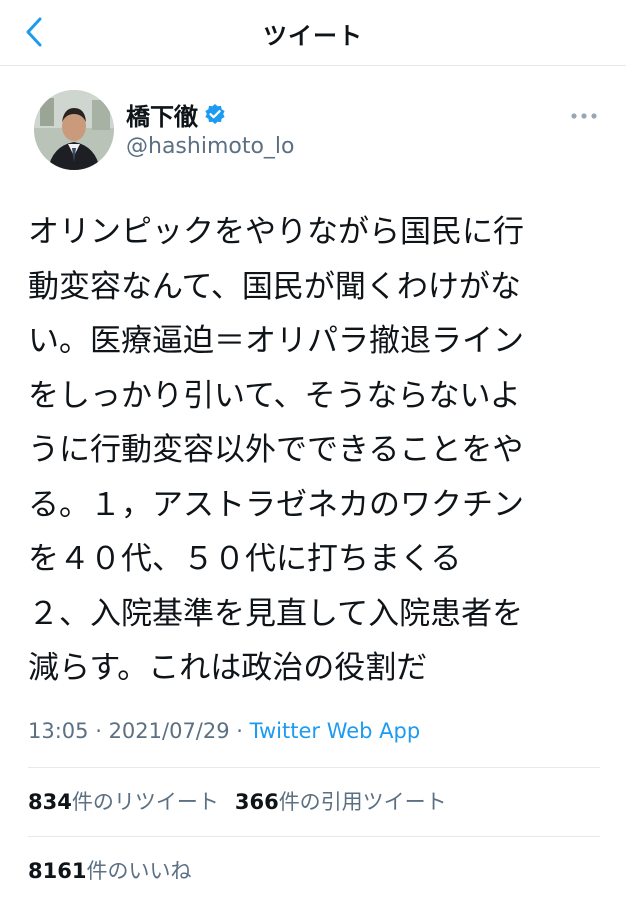  Describe the element at coordinates (58, 731) in the screenshot. I see `tweet-time: 13:05` at that location.